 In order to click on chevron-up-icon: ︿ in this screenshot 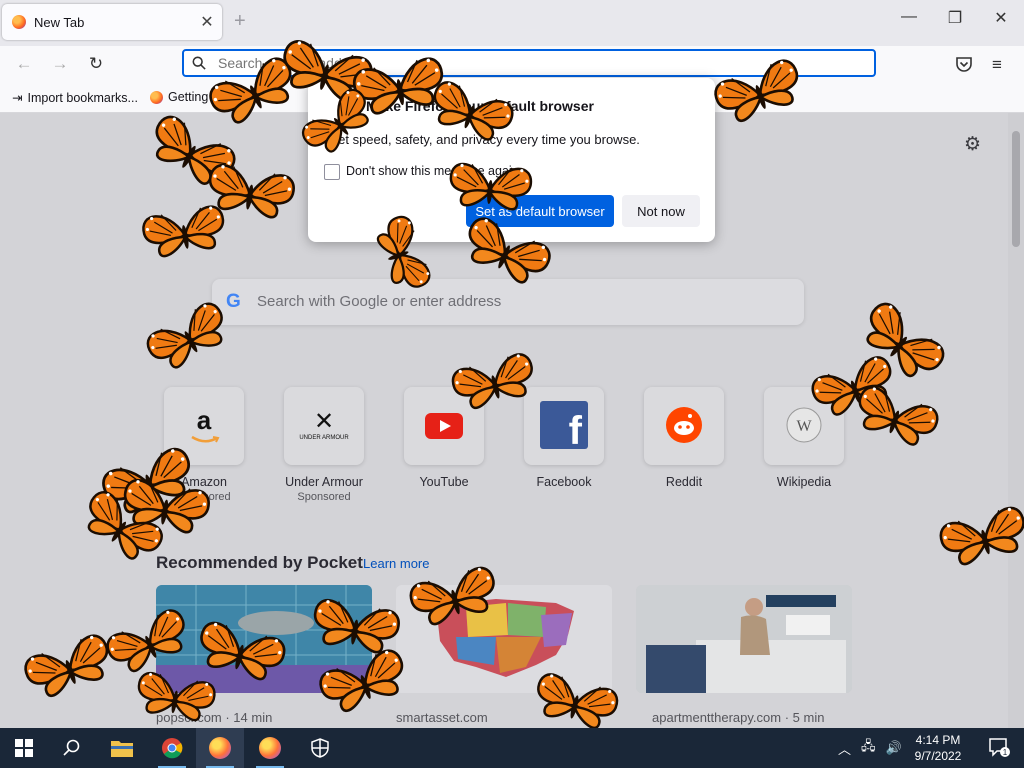, I will do `click(844, 748)`.